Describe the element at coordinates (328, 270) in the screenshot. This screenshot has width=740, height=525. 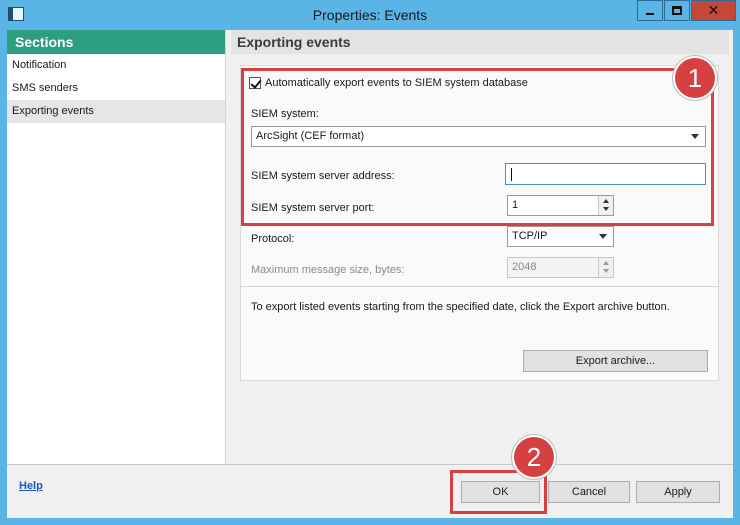
I see `max-message-size-label: Maximum message size, bytes:` at that location.